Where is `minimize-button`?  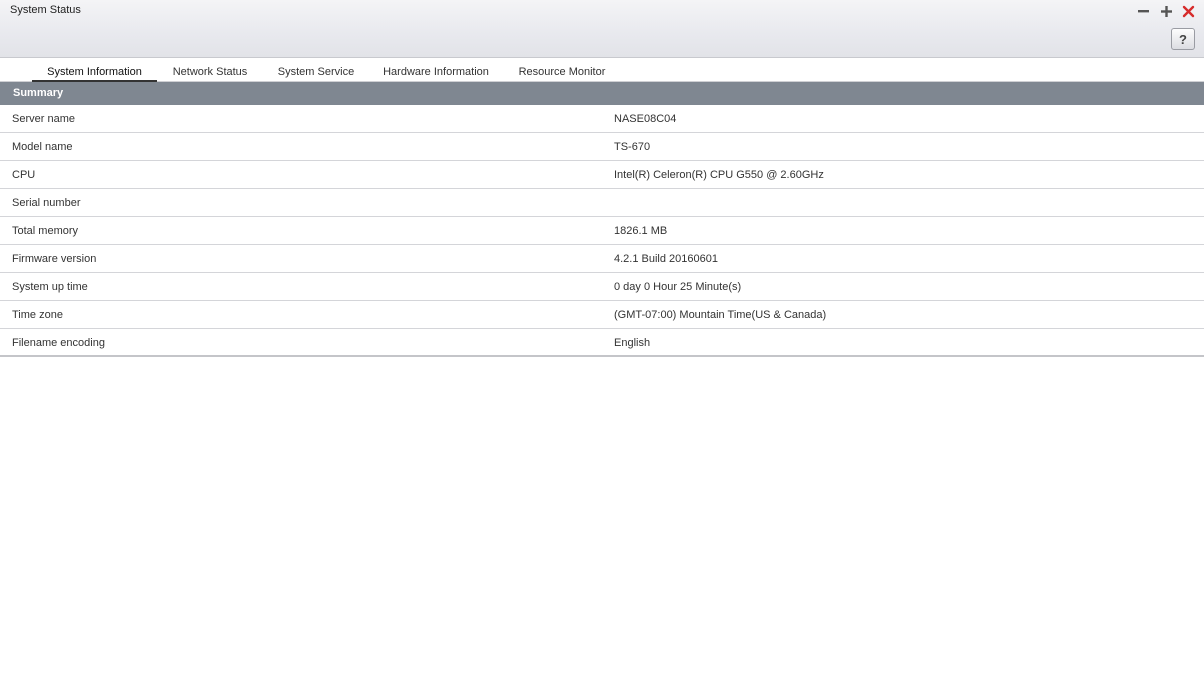 minimize-button is located at coordinates (1143, 11).